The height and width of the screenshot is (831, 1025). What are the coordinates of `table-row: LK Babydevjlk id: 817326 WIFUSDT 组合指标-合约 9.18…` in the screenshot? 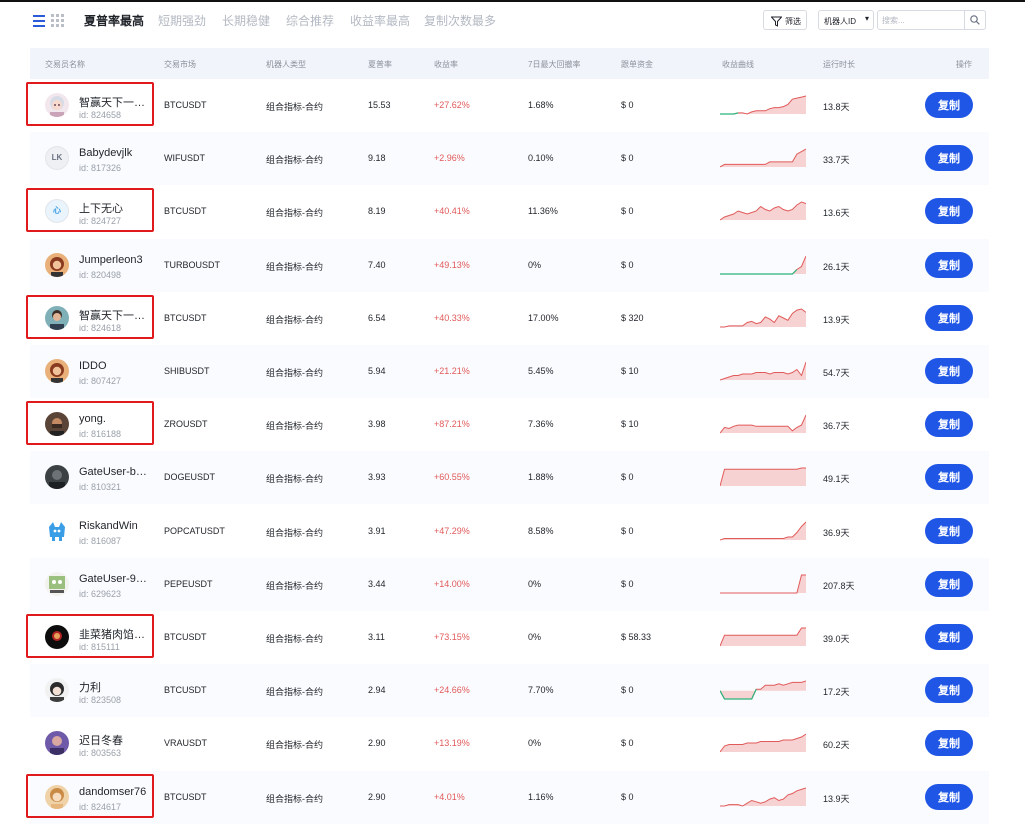 It's located at (509, 159).